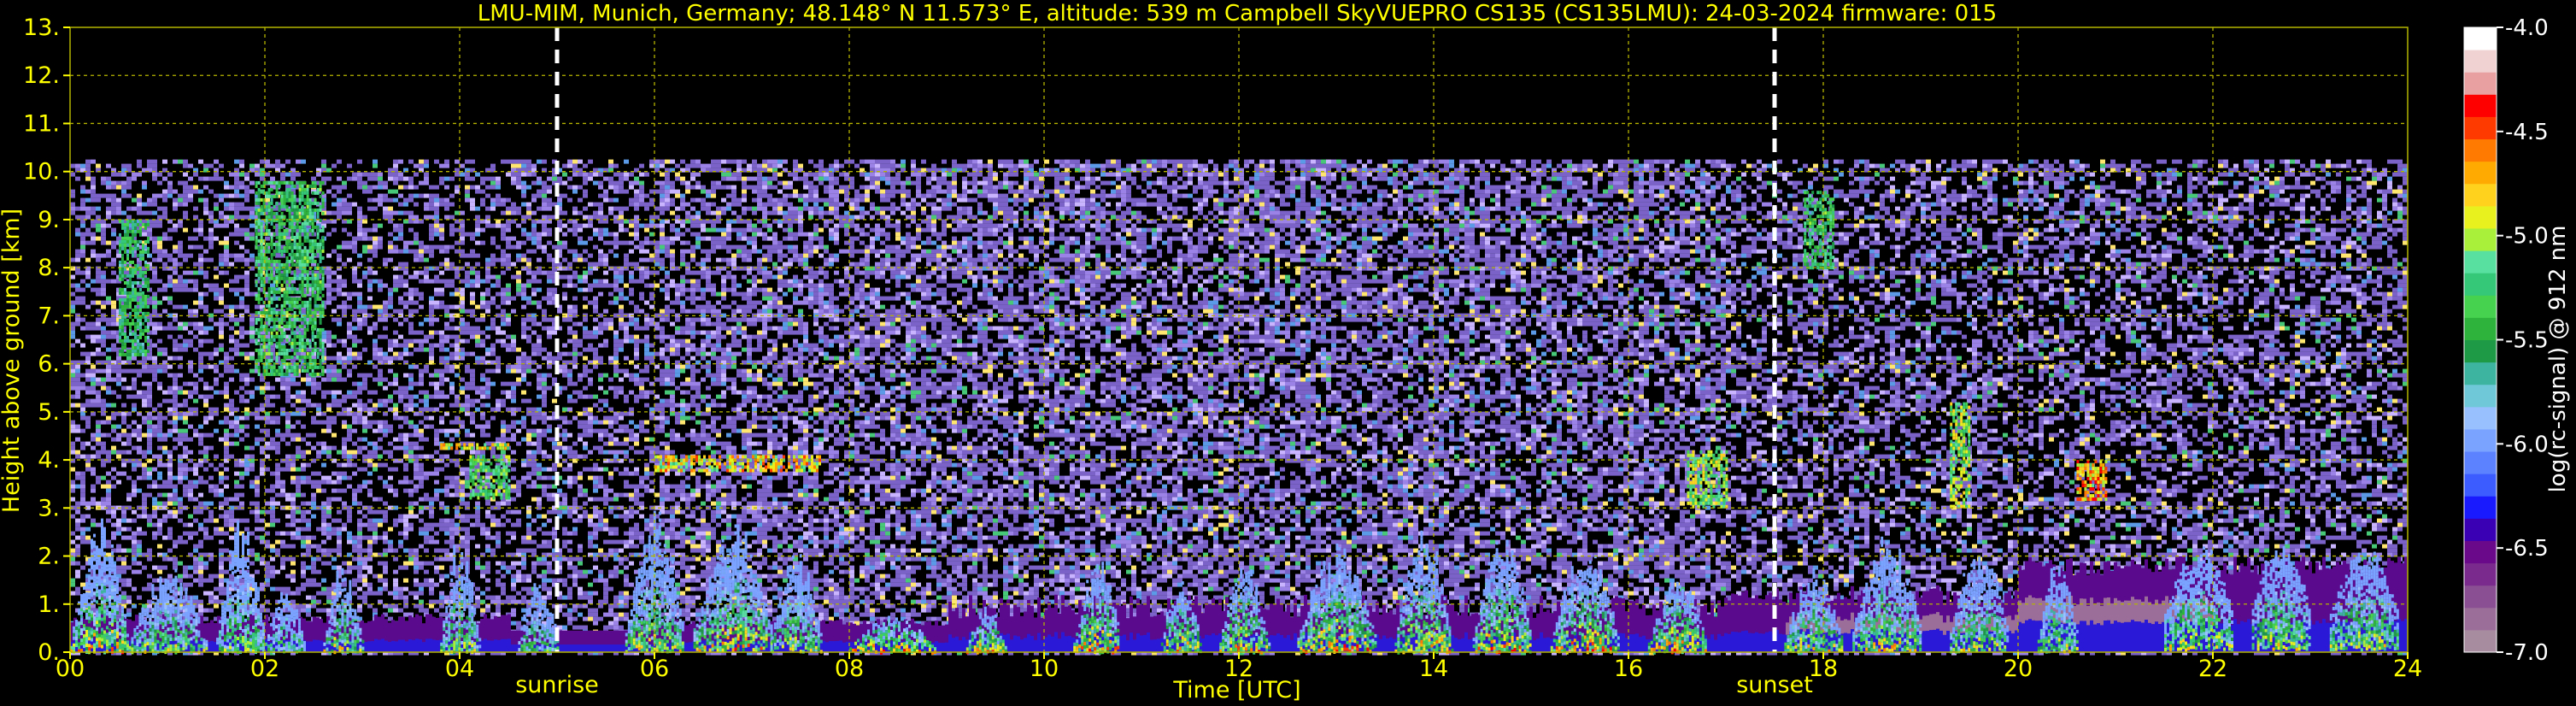 The width and height of the screenshot is (2576, 706). Describe the element at coordinates (1236, 690) in the screenshot. I see `x-axis-label: Time [UTC]` at that location.